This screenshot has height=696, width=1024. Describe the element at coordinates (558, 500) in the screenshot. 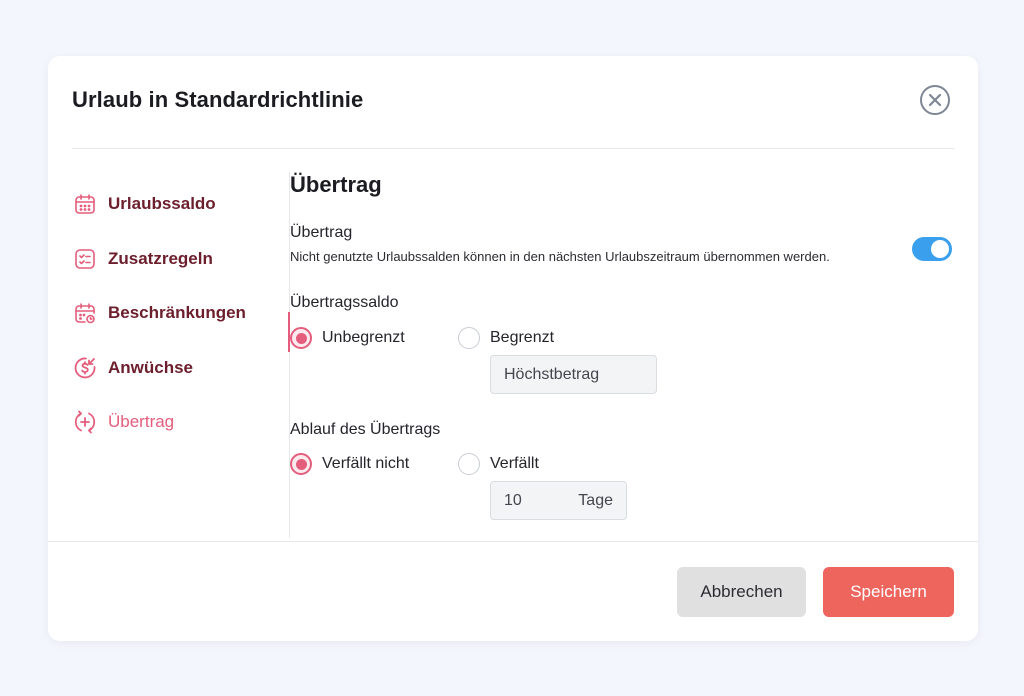

I see `expiry-days-input: 10 Tage` at that location.